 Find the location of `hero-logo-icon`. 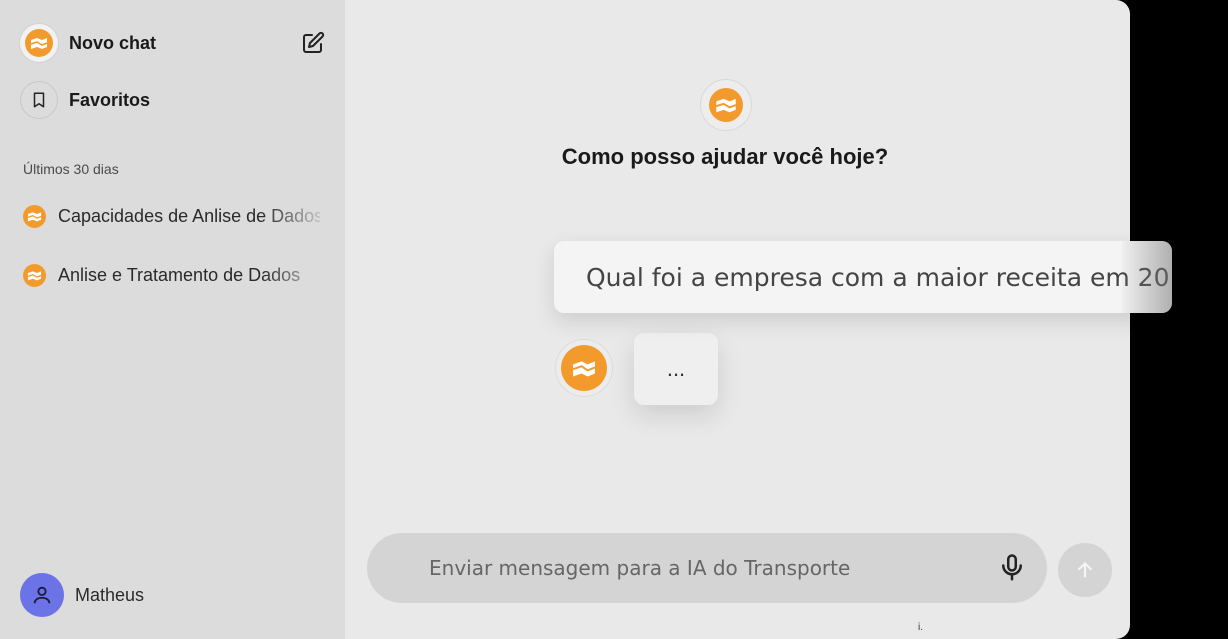

hero-logo-icon is located at coordinates (726, 105).